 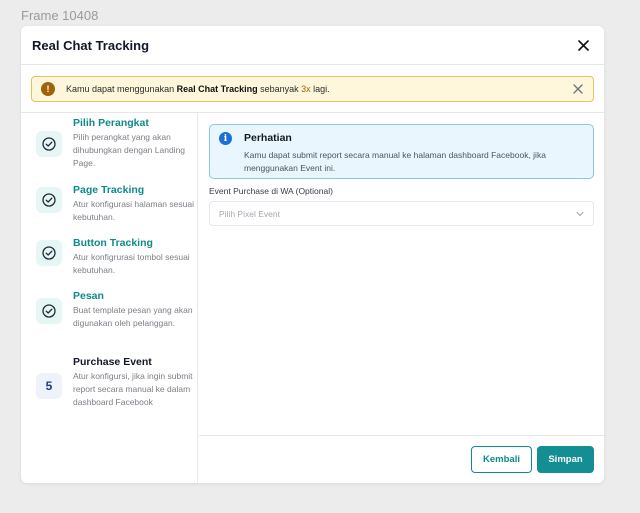 I want to click on modal-title: Real Chat Tracking, so click(x=91, y=45).